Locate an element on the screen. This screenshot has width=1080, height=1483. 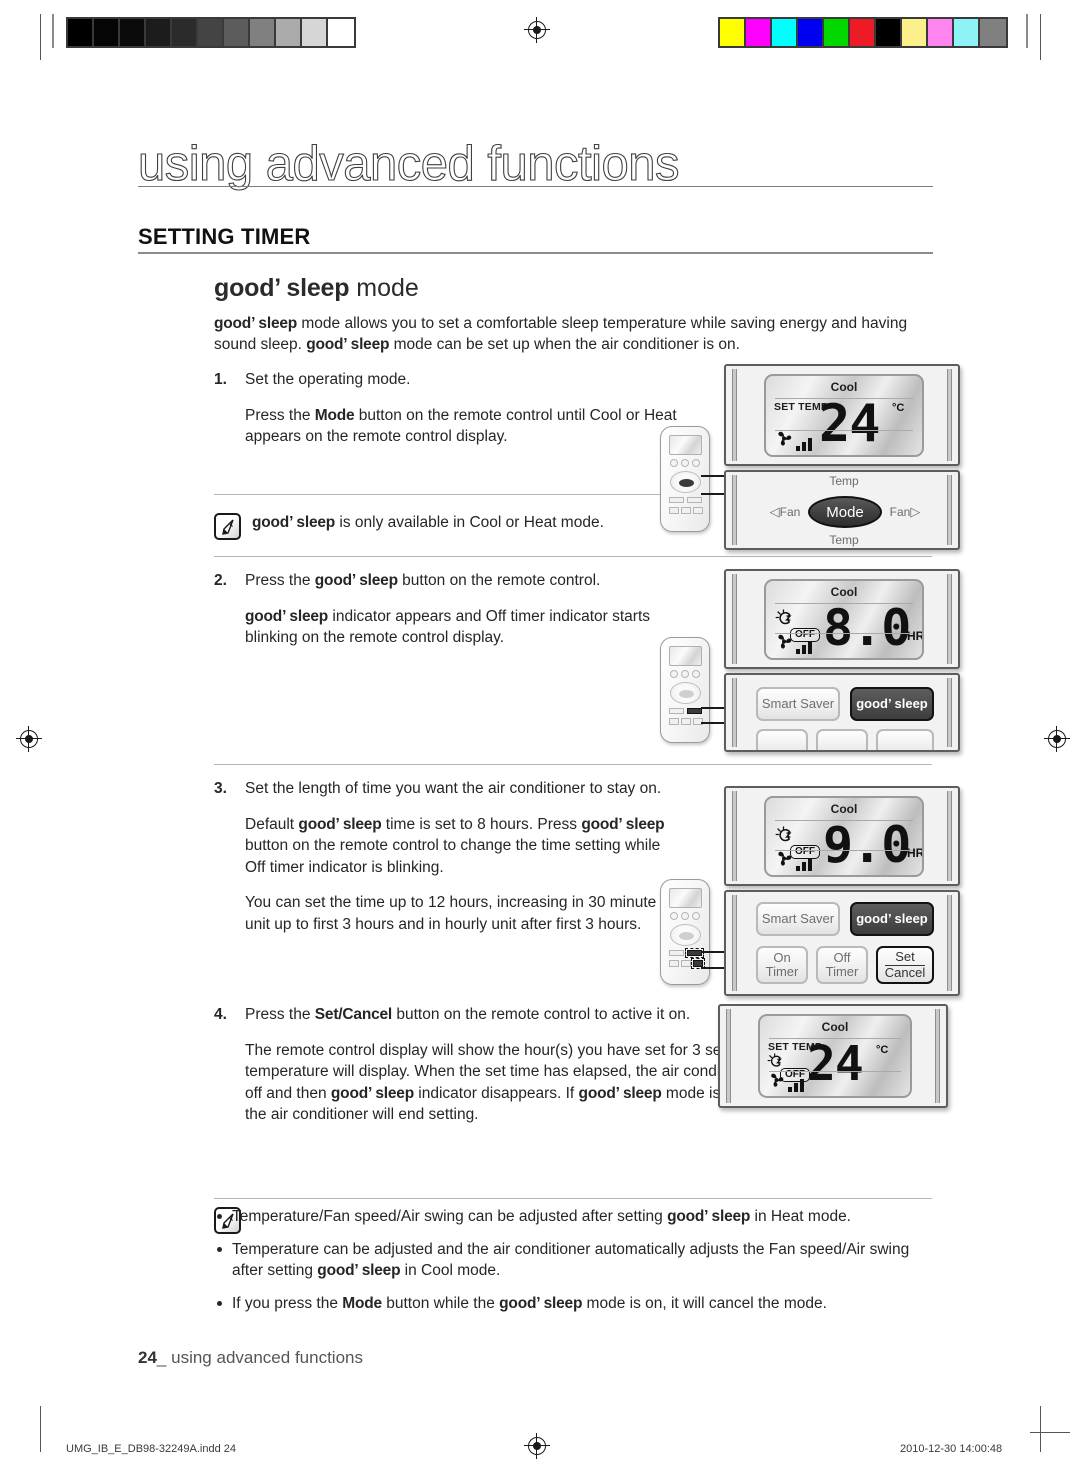
dpad-label-fan-right: Fan▷ is located at coordinates (905, 512).